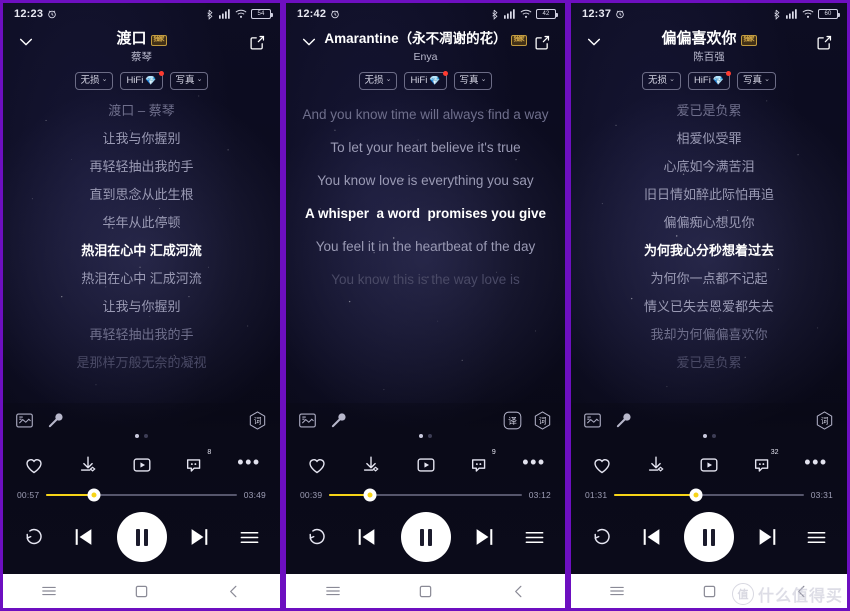 The height and width of the screenshot is (611, 850). I want to click on svg-text: 词, so click(543, 420).